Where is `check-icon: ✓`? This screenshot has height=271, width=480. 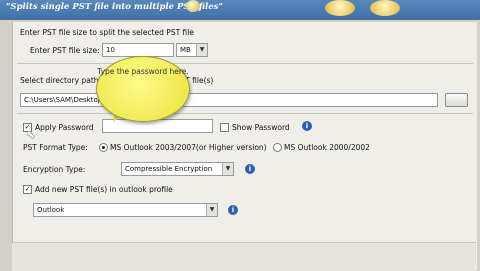
check-icon: ✓ is located at coordinates (27, 189).